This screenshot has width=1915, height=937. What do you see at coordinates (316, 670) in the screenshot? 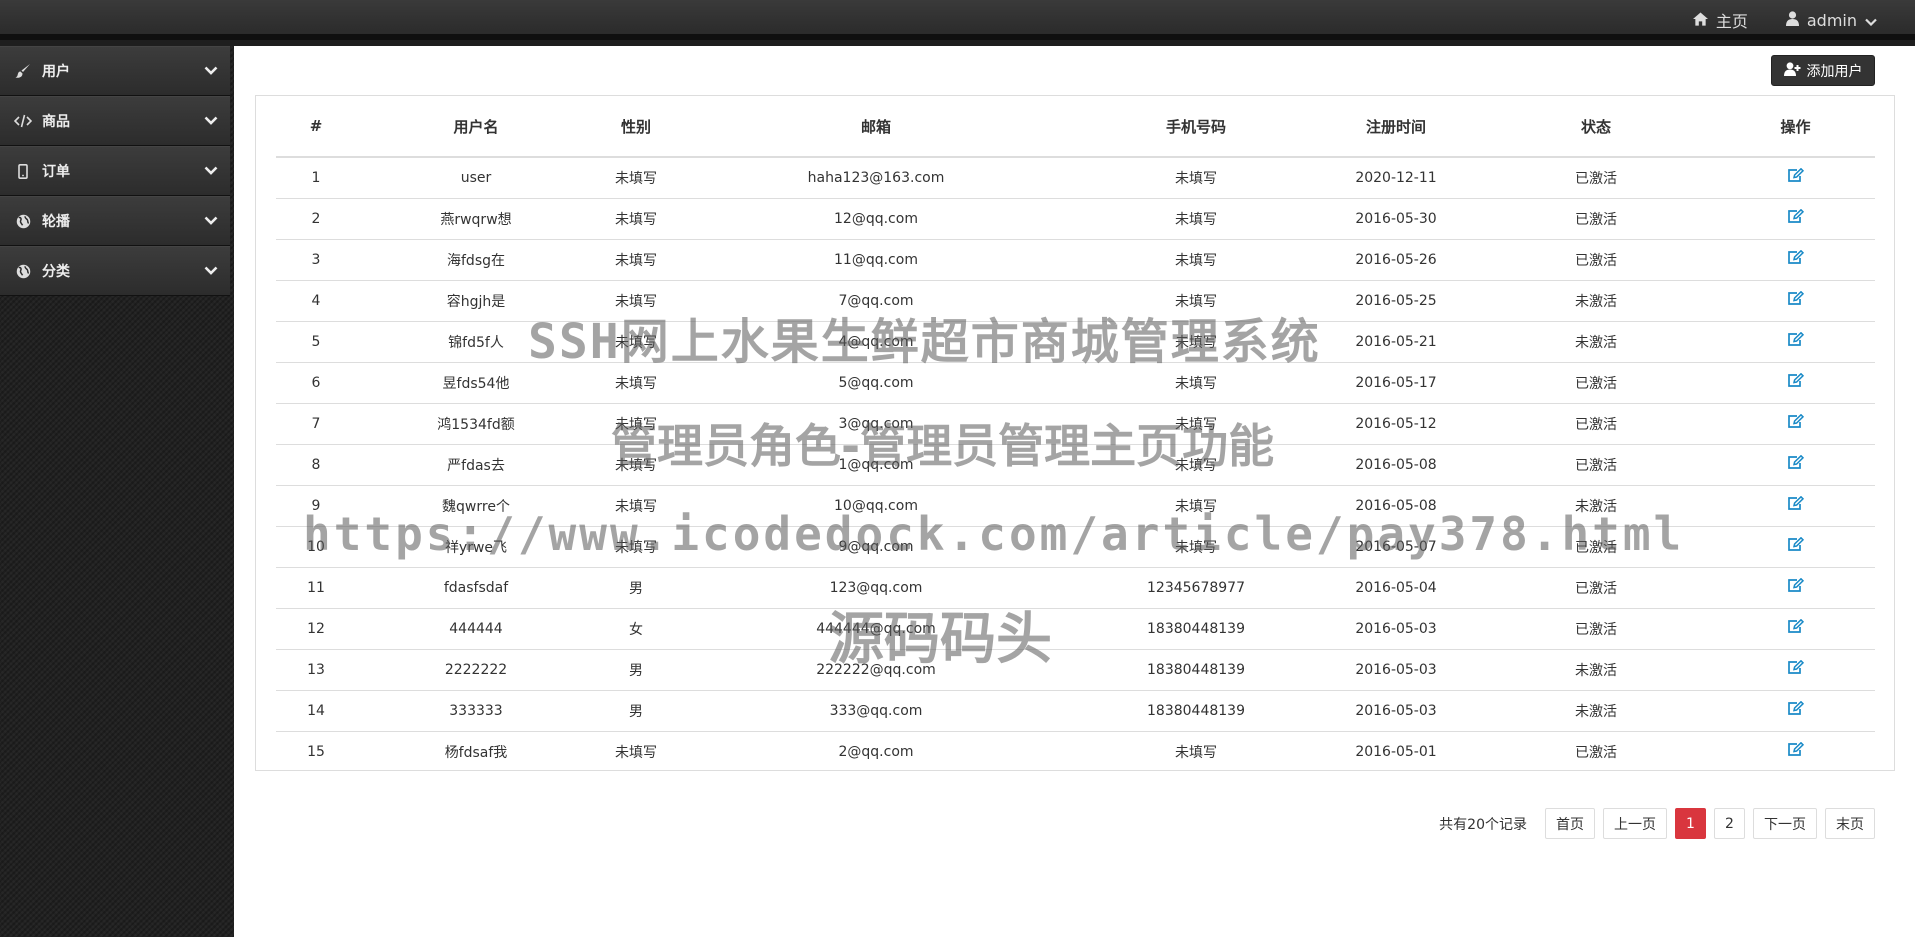
I see `row-index: 13` at bounding box center [316, 670].